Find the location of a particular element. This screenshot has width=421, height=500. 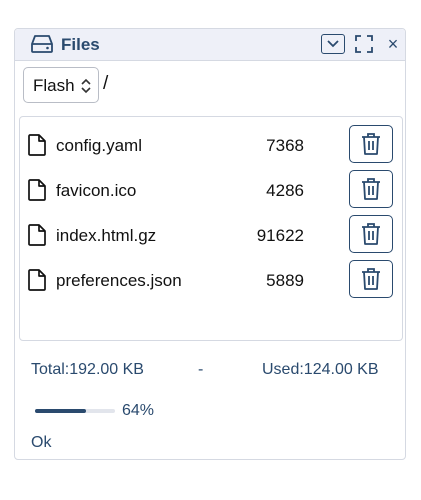

chevron-down-icon is located at coordinates (333, 44).